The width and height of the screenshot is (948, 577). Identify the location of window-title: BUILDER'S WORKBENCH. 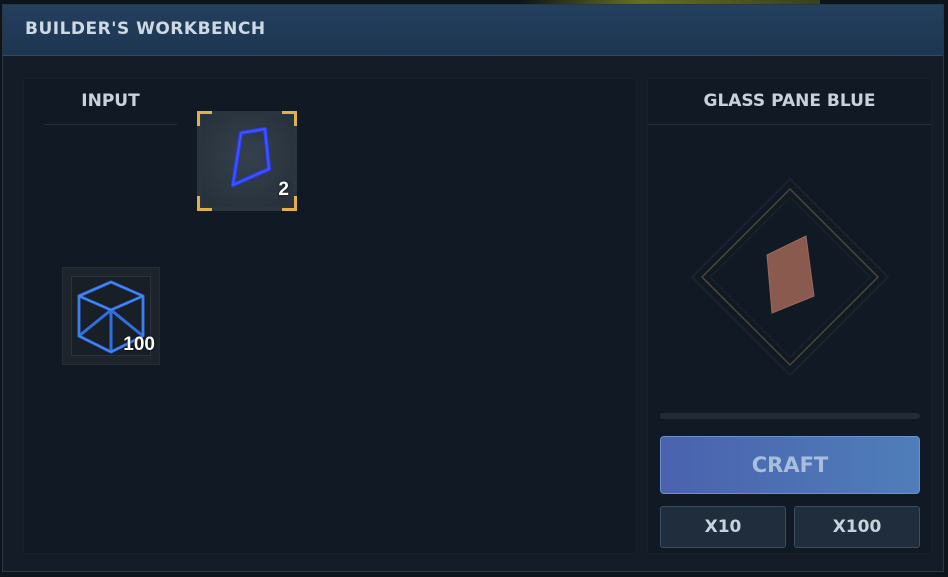
(145, 29).